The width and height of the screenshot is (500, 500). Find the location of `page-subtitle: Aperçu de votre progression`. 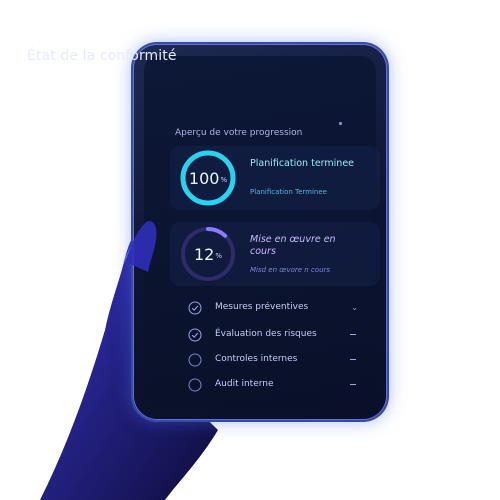

page-subtitle: Aperçu de votre progression is located at coordinates (239, 133).